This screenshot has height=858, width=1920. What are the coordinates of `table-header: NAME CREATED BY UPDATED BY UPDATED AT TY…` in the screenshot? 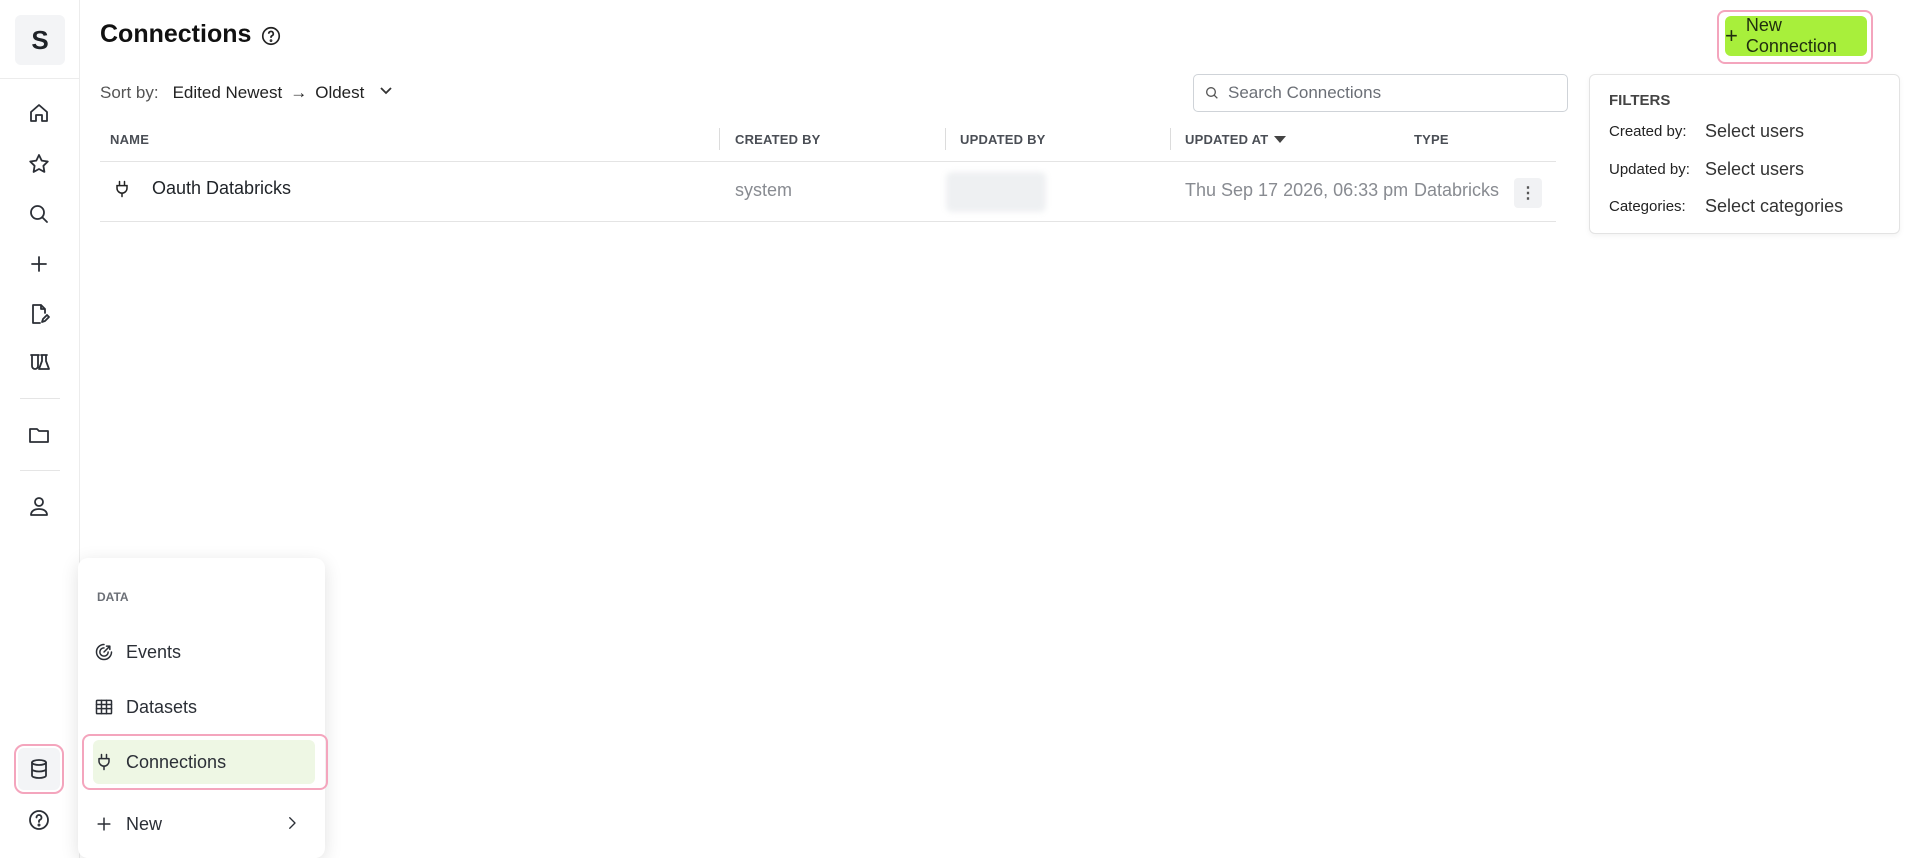 It's located at (828, 141).